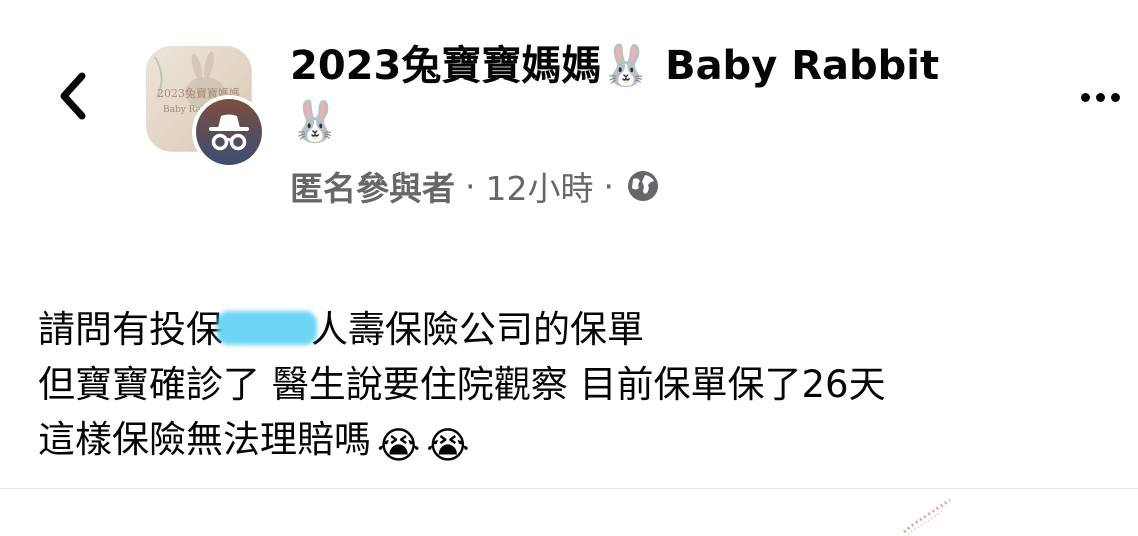  I want to click on post-line-1: 請問有投保 人壽保險公司的保單, so click(578, 329).